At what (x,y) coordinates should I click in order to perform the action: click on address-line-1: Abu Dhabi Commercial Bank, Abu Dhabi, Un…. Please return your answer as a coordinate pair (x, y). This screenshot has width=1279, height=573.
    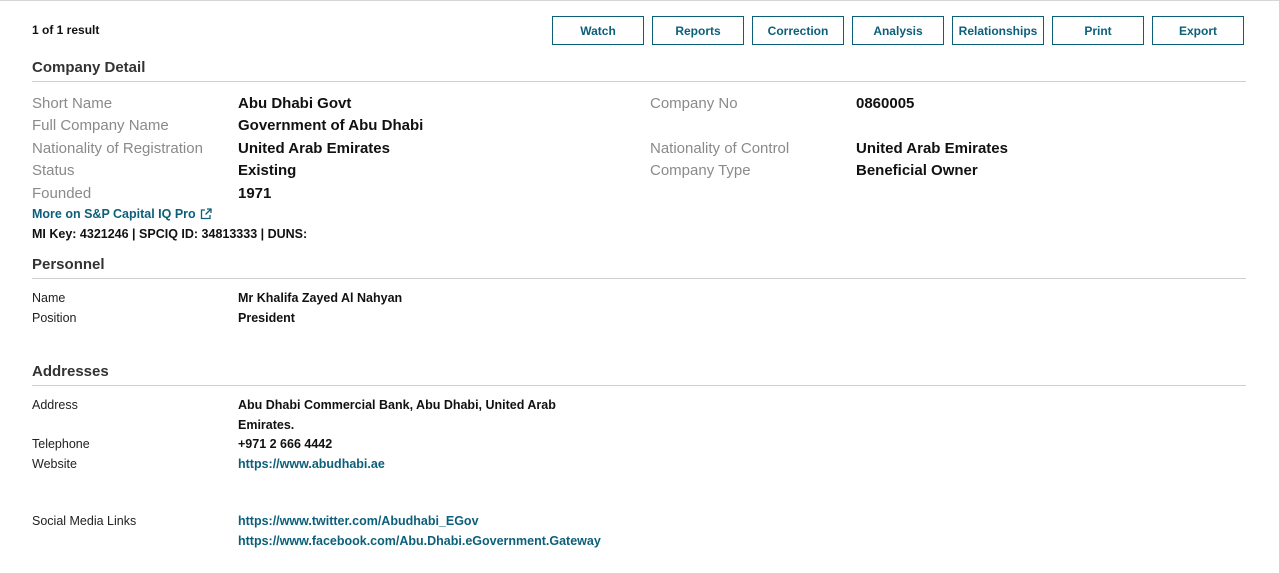
    Looking at the image, I should click on (397, 405).